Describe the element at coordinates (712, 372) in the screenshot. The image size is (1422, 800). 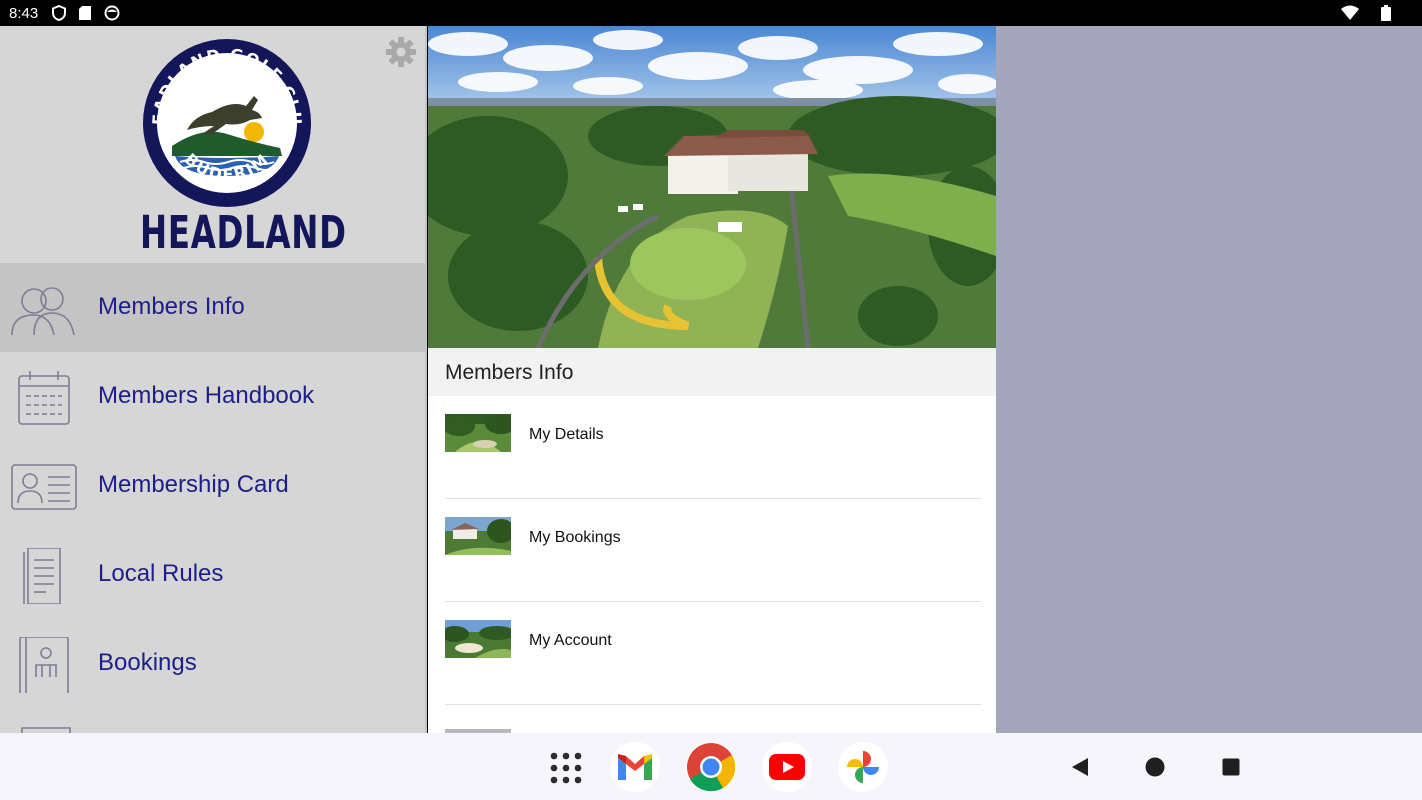
I see `section-header: Members Info` at that location.